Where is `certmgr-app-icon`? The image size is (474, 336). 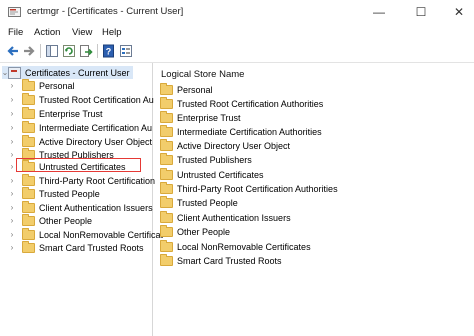 certmgr-app-icon is located at coordinates (14, 12).